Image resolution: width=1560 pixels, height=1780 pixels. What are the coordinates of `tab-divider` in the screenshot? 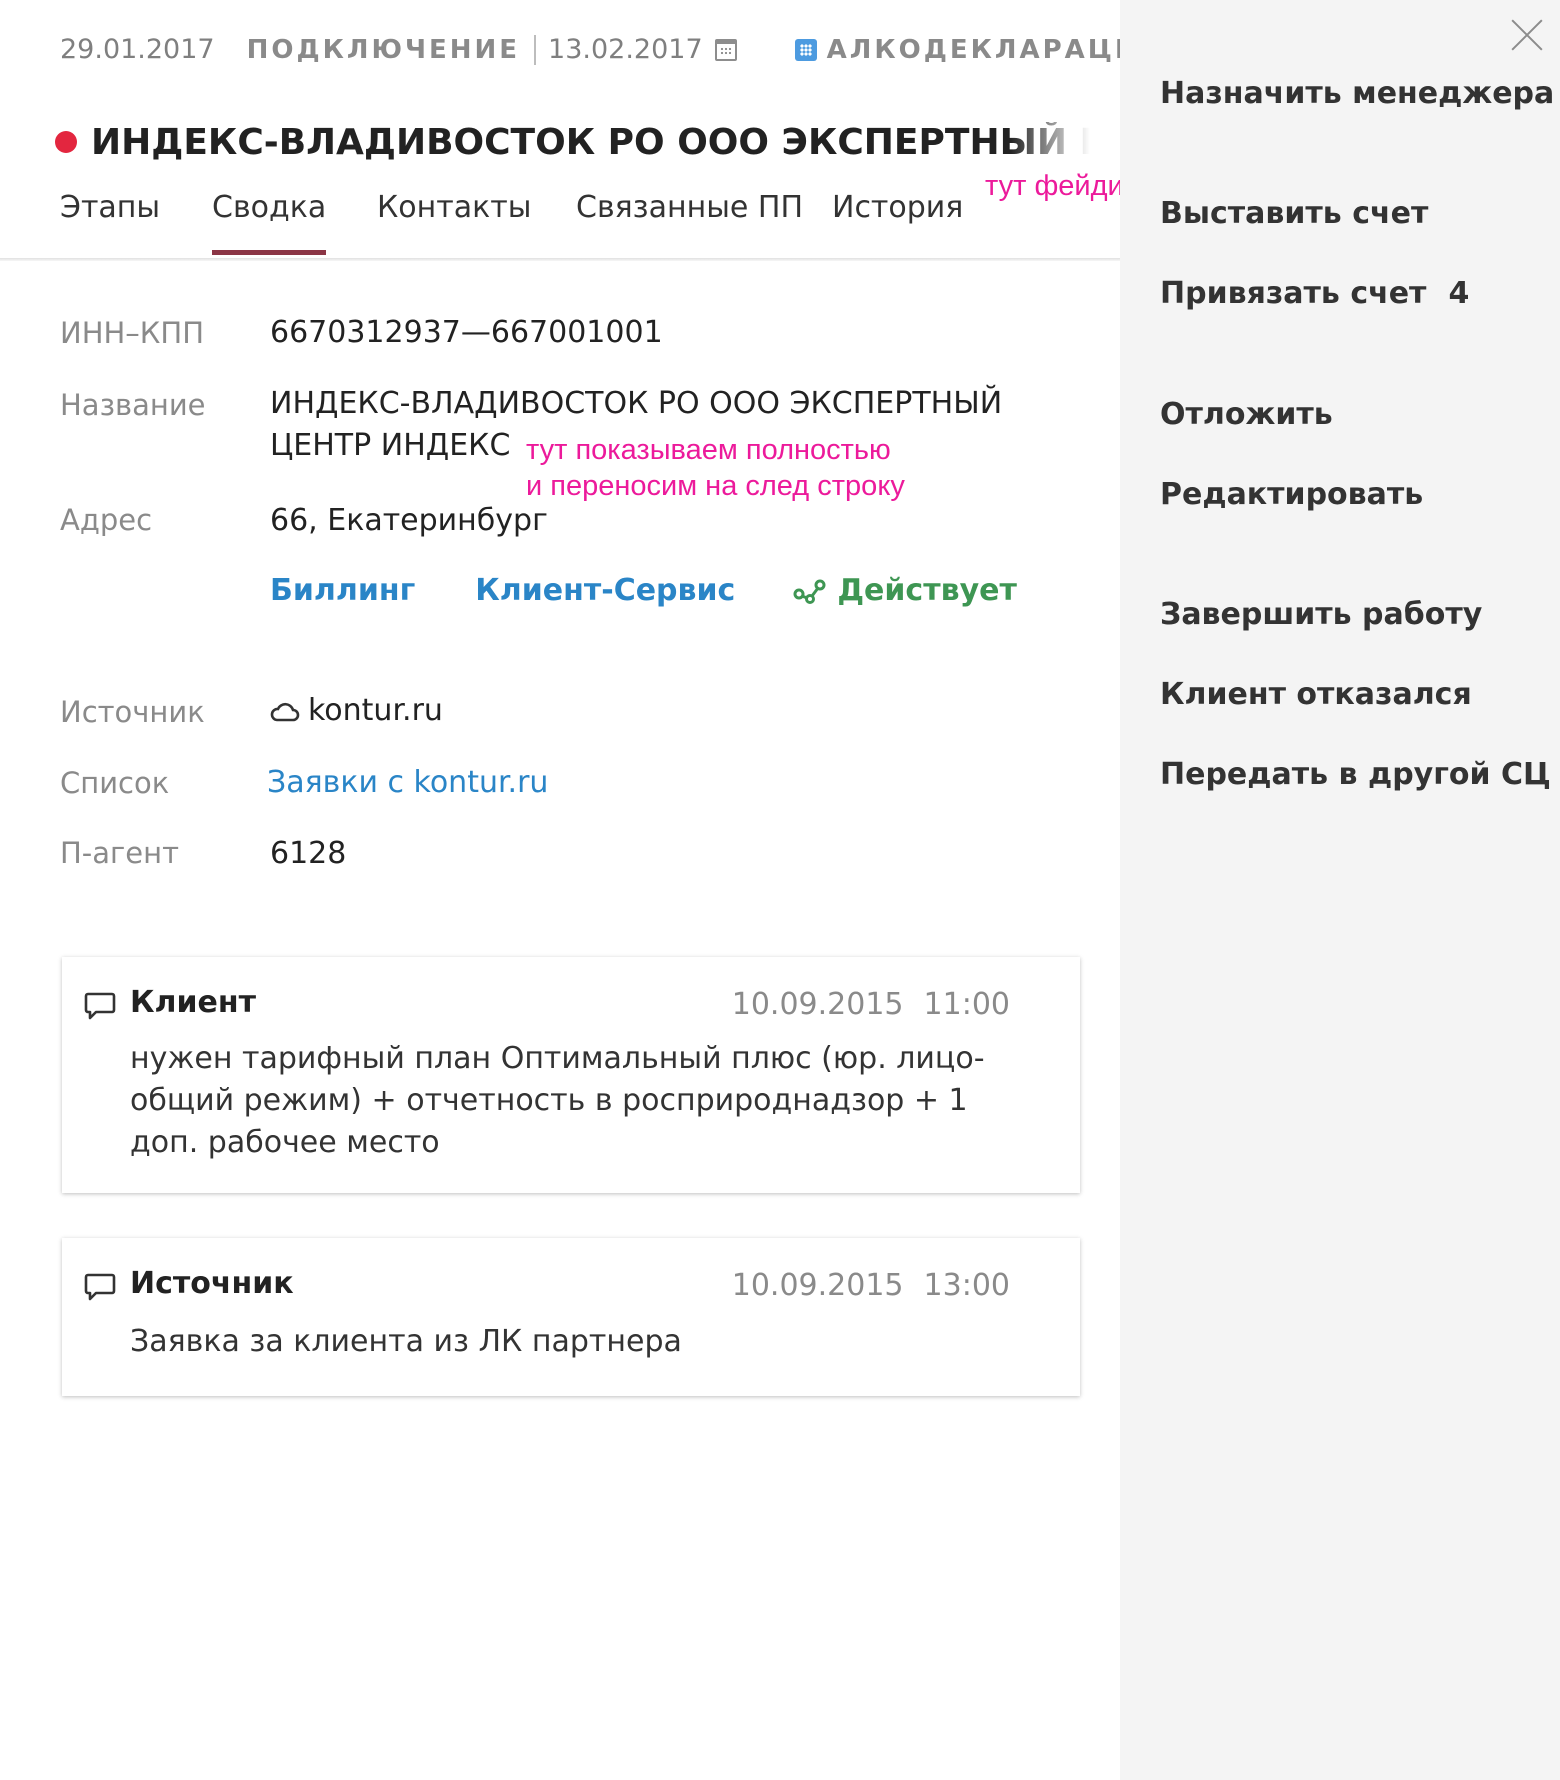 It's located at (560, 259).